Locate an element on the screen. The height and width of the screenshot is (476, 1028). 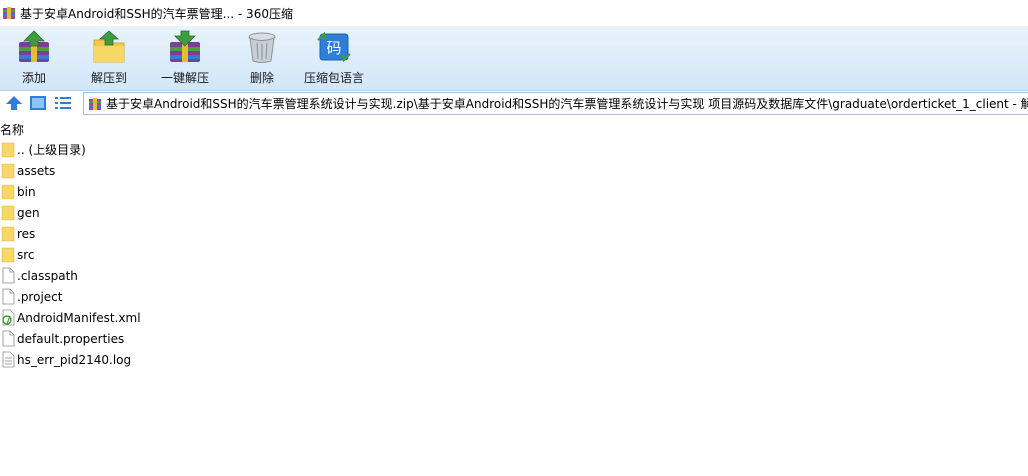
log-file-icon is located at coordinates (8, 359).